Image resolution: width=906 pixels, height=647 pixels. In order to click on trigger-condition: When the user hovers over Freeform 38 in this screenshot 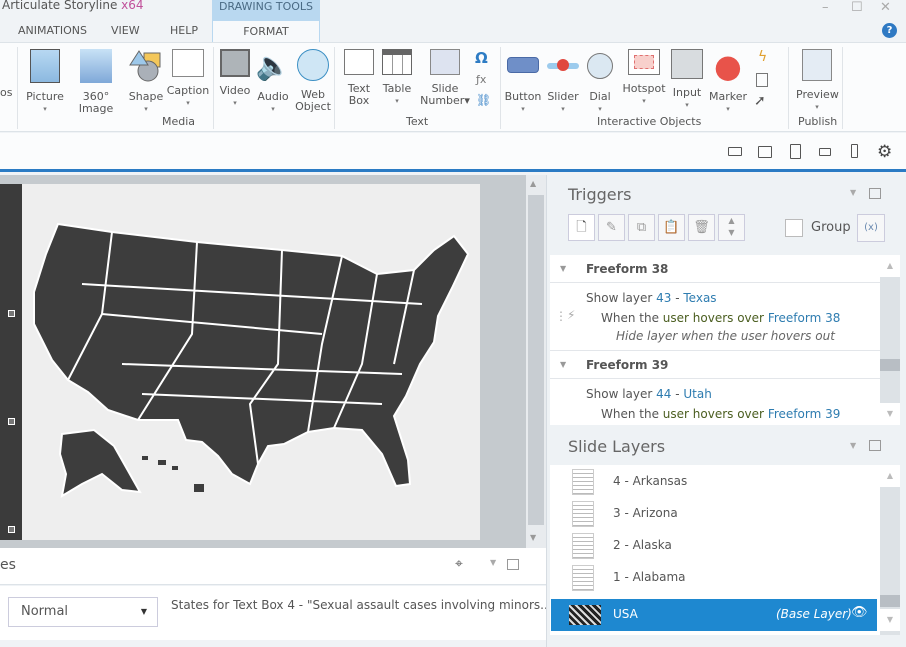, I will do `click(720, 318)`.